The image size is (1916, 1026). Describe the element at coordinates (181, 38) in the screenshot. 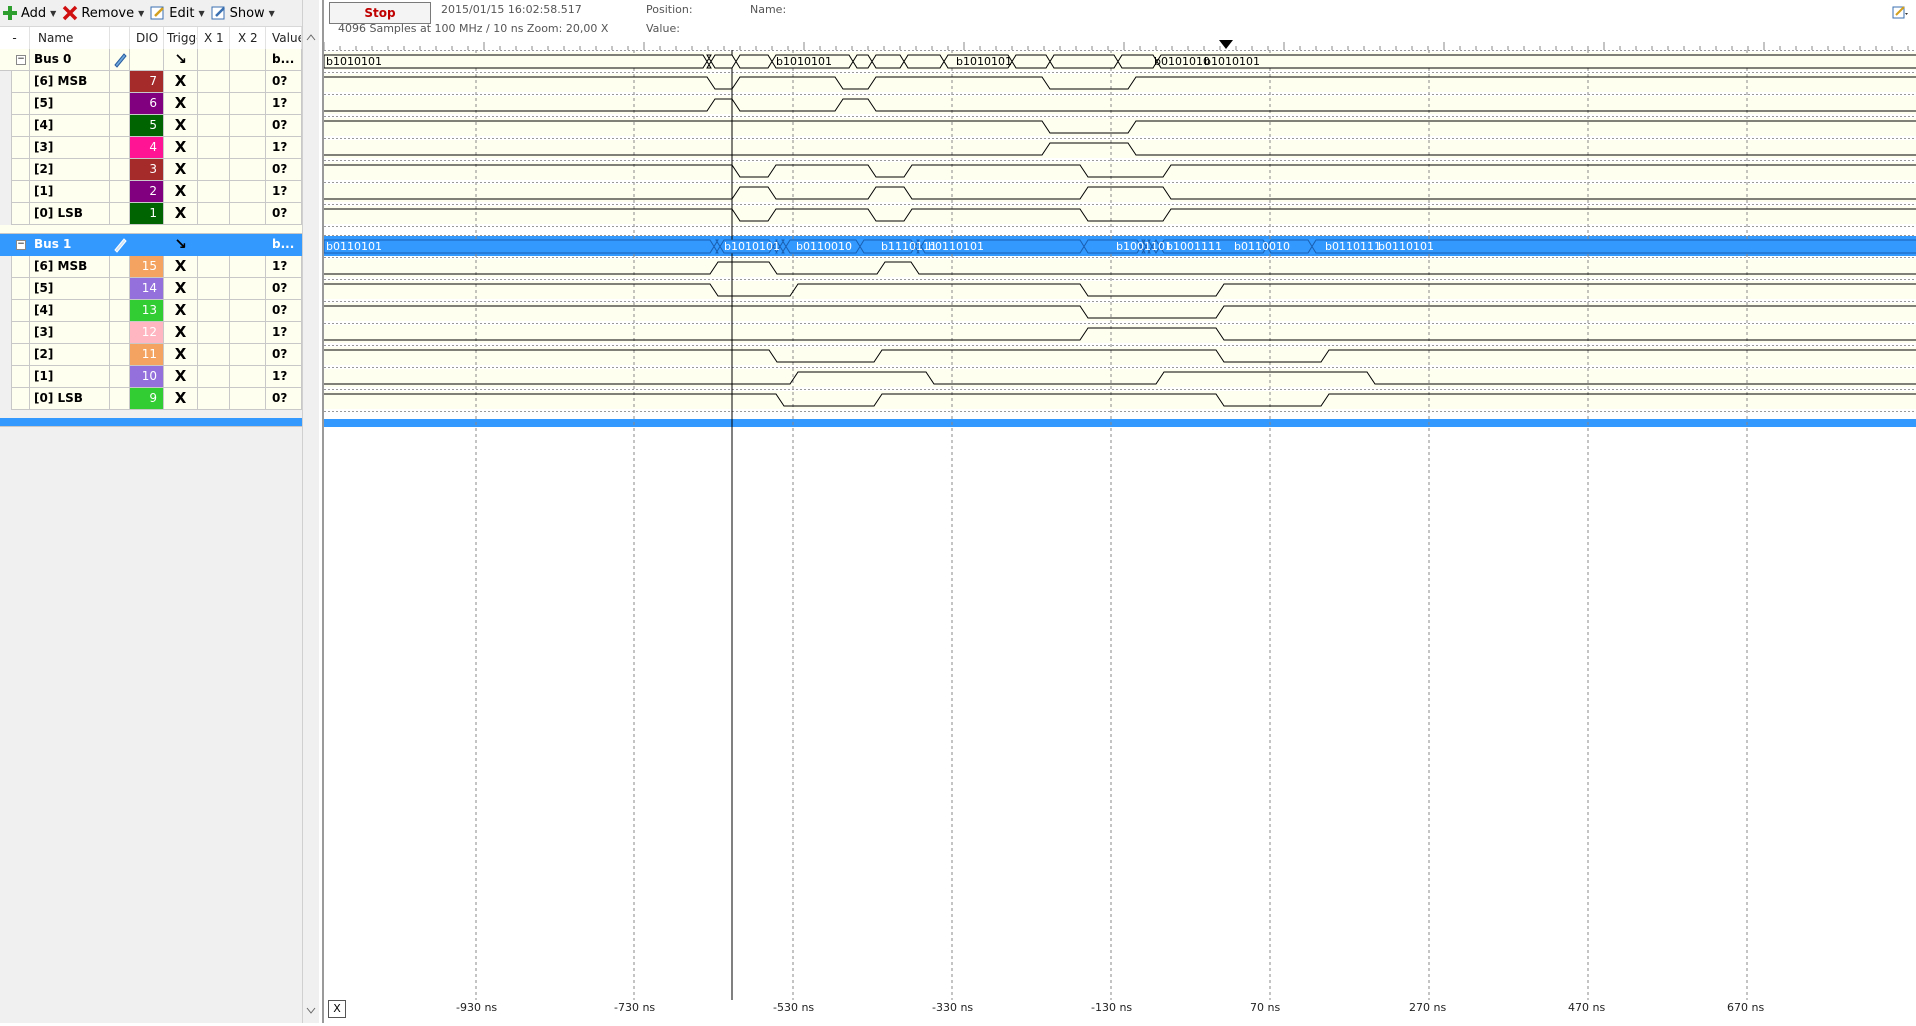

I see `col-trigger-header: Trigge` at that location.